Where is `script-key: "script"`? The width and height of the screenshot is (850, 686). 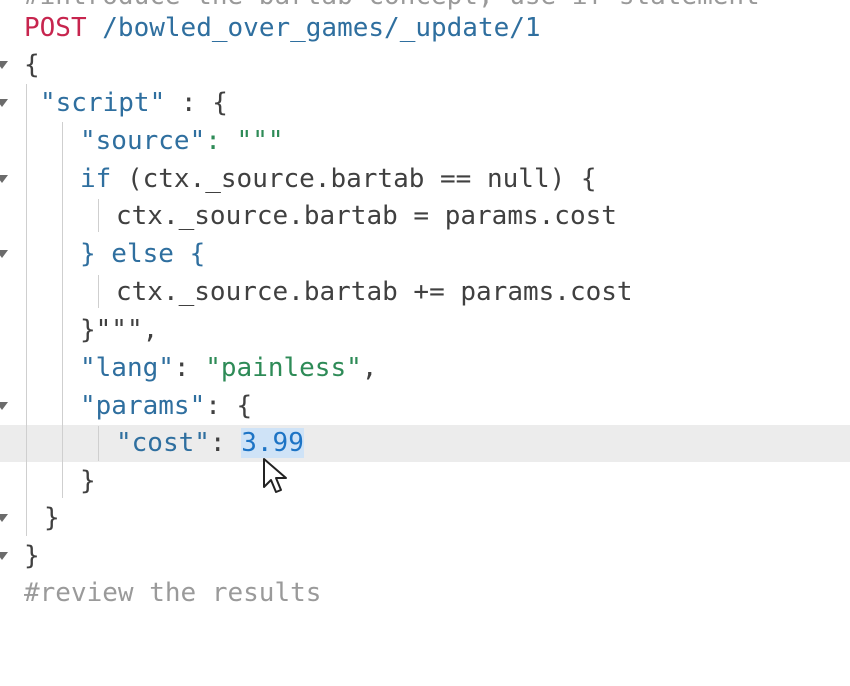
script-key: "script" is located at coordinates (103, 103).